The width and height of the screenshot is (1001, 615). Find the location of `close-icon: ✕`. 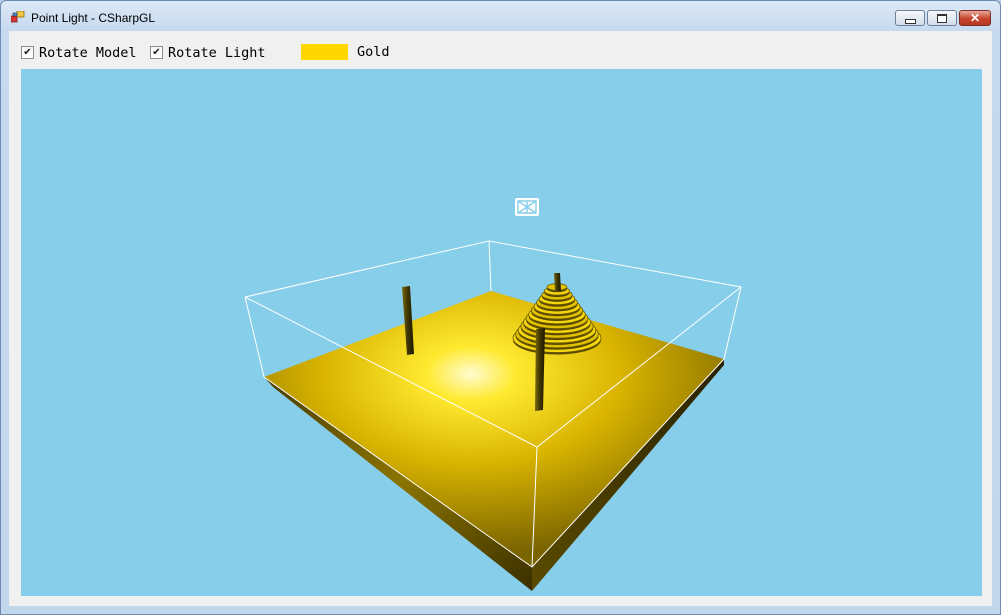

close-icon: ✕ is located at coordinates (975, 18).